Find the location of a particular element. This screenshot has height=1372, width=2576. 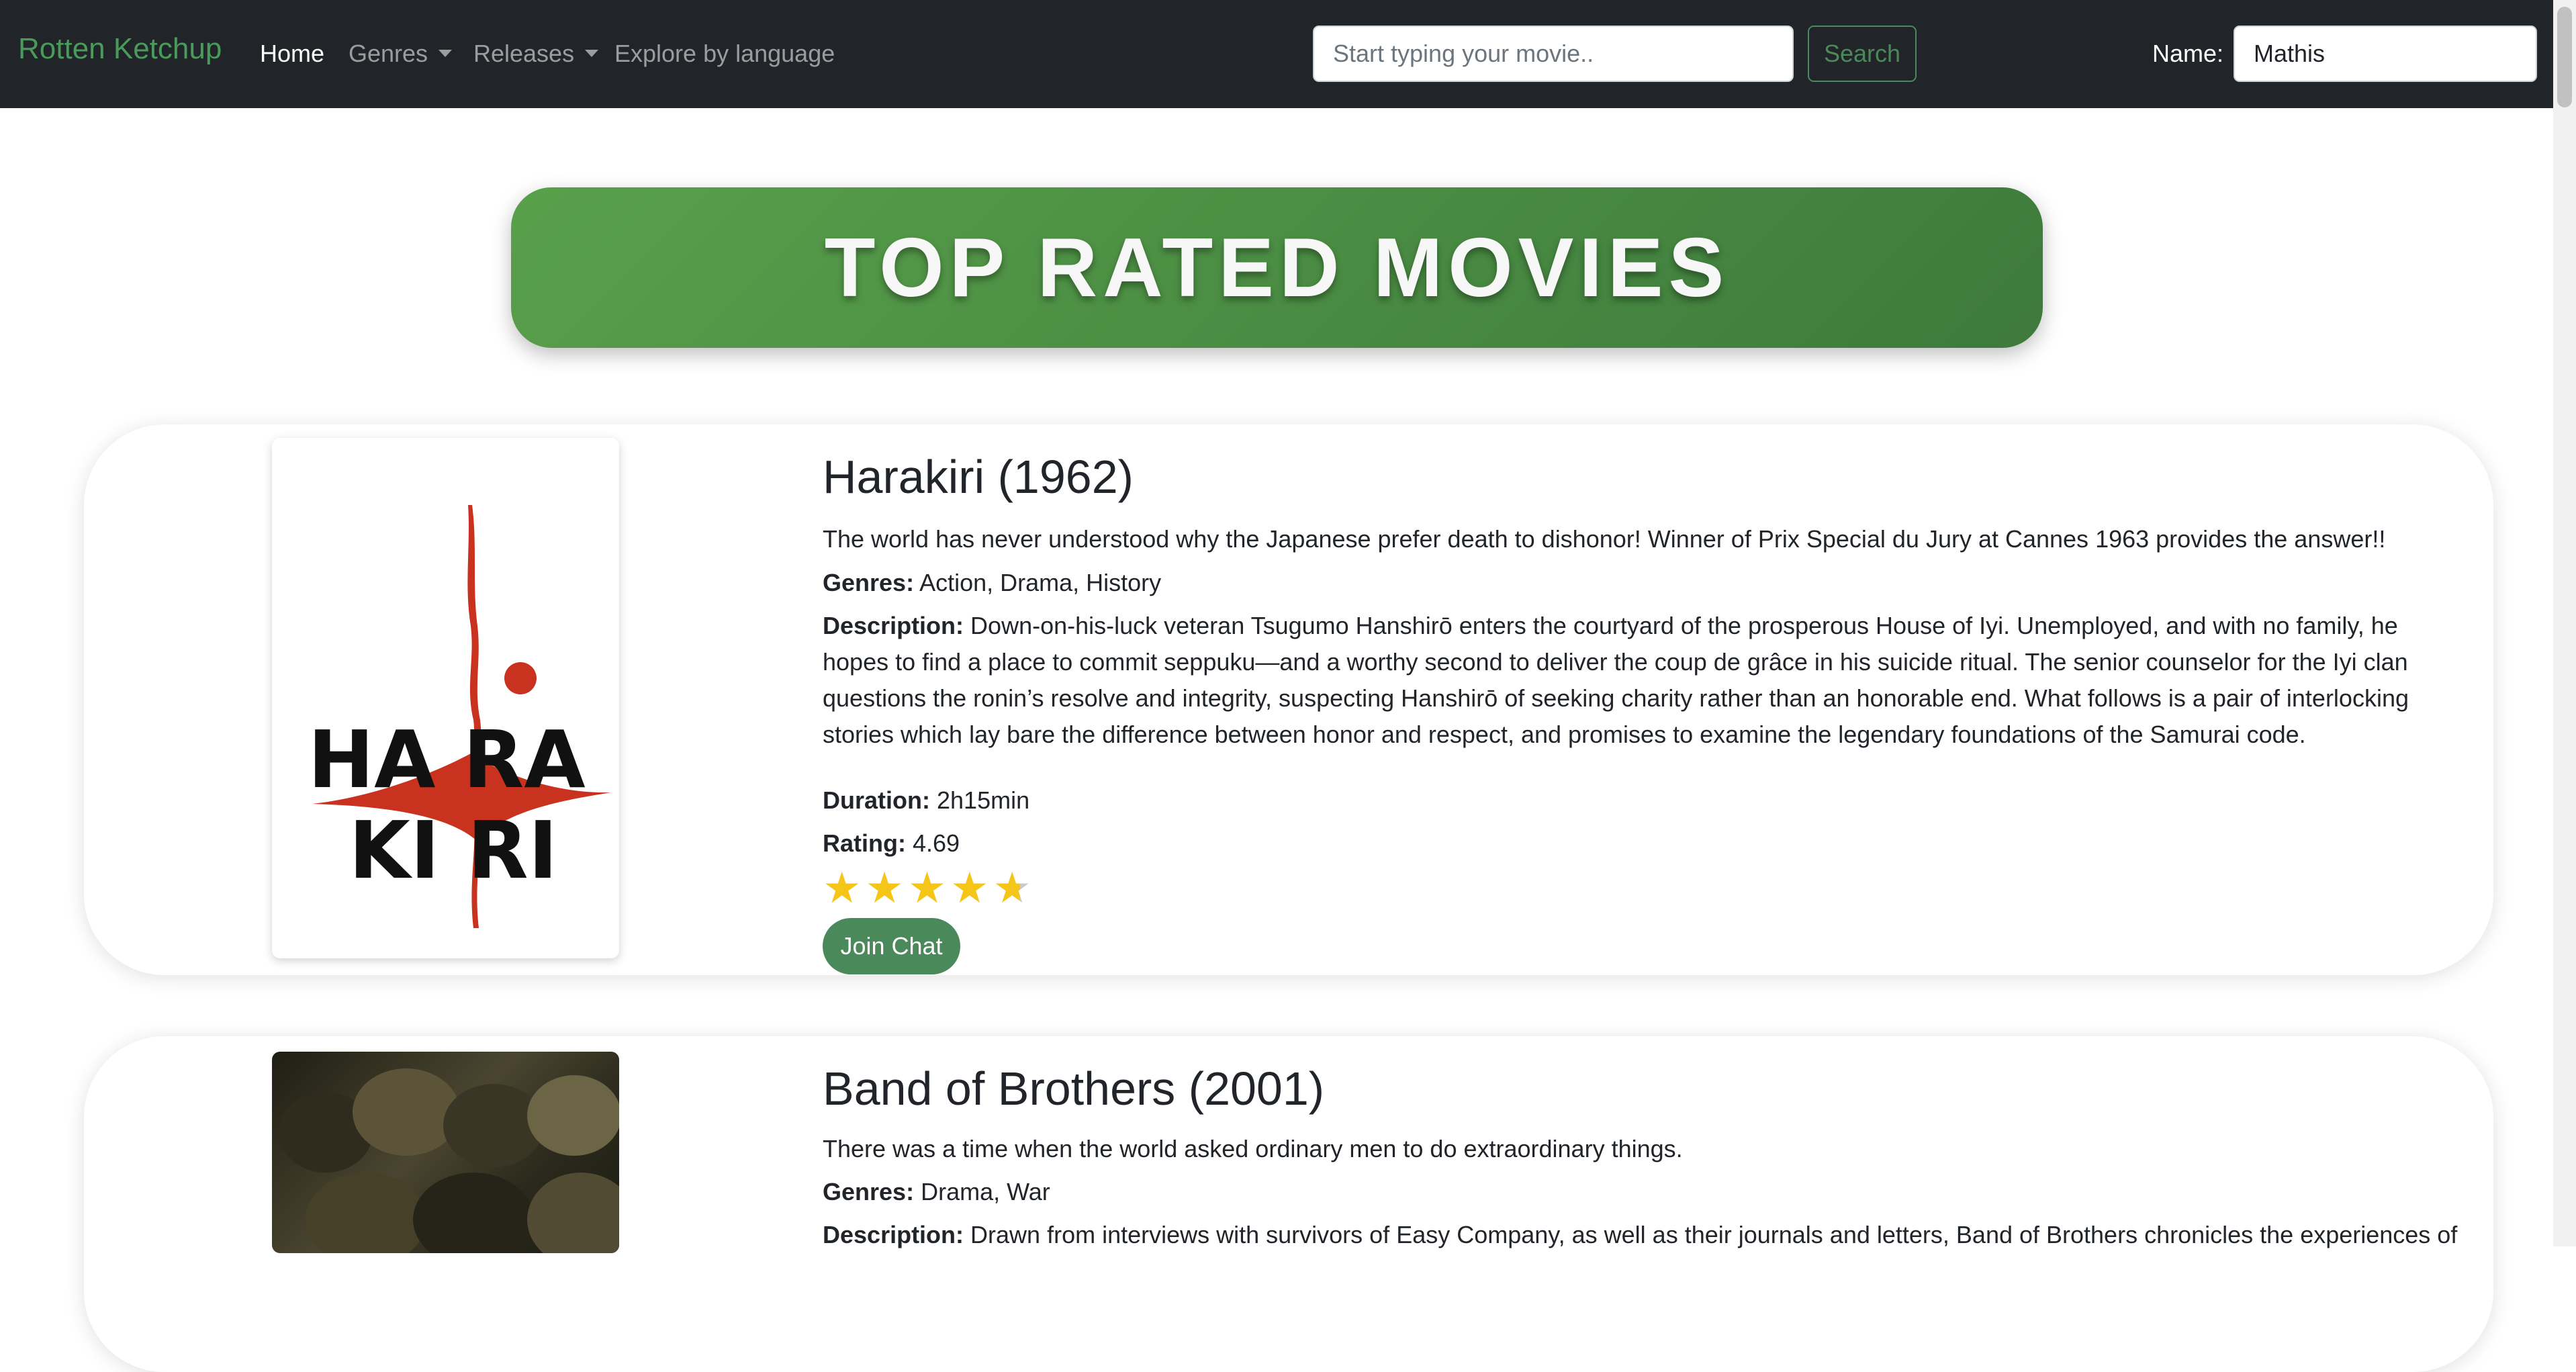

genres-value: Action, Drama, History is located at coordinates (1040, 582).